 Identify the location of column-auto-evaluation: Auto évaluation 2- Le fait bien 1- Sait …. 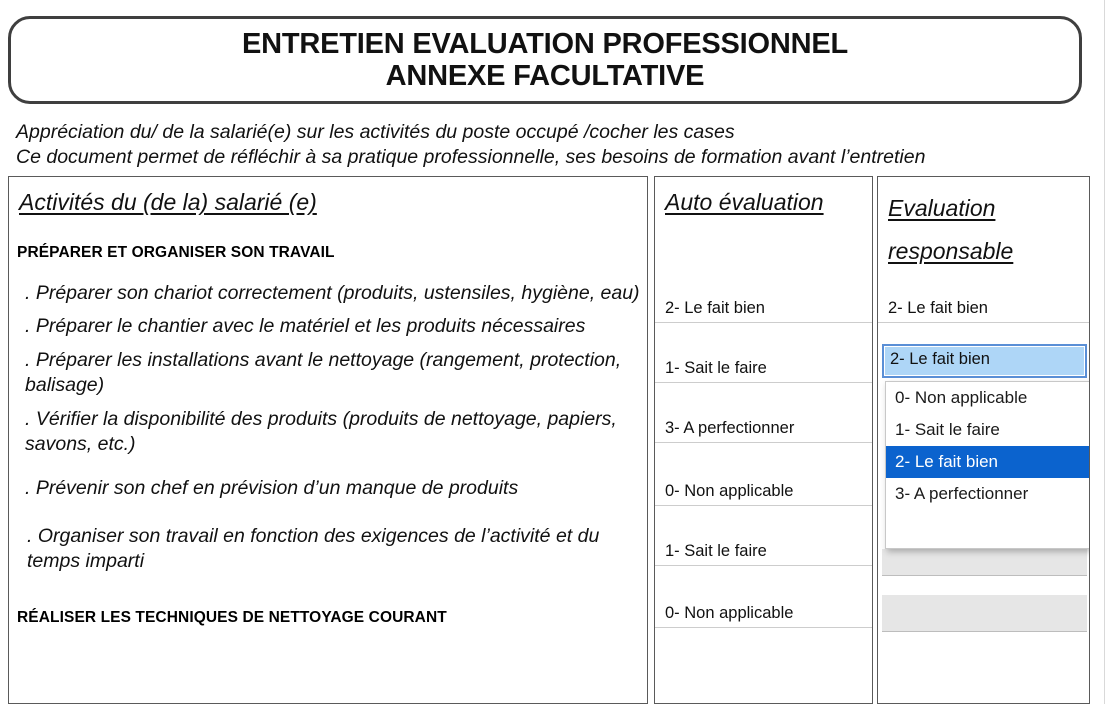
(763, 440).